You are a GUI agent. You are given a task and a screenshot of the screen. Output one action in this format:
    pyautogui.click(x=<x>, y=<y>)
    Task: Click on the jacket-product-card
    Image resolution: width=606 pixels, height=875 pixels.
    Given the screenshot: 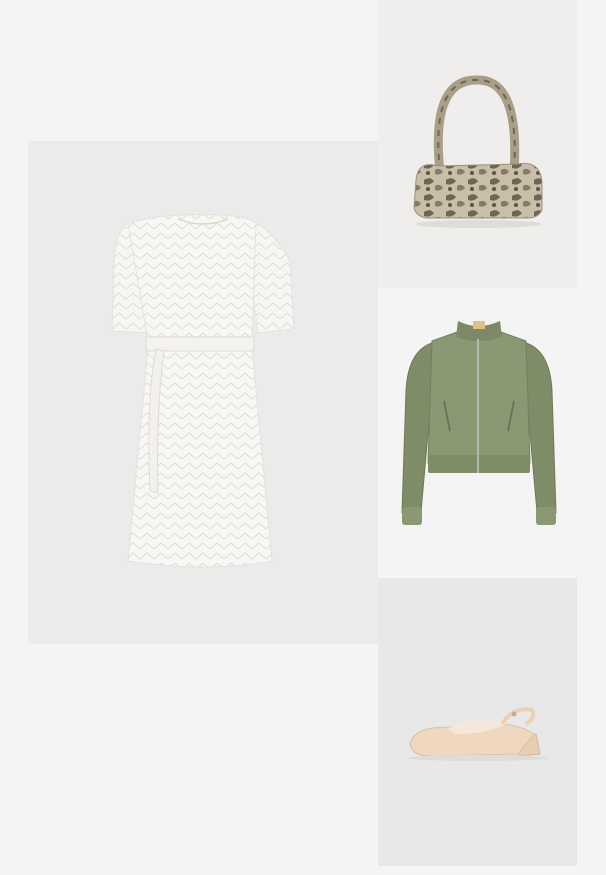 What is the action you would take?
    pyautogui.click(x=477, y=434)
    